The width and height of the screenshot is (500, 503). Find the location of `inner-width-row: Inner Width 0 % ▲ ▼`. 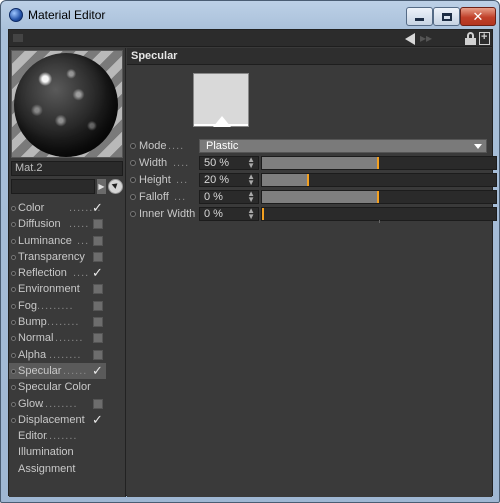

inner-width-row: Inner Width 0 % ▲ ▼ is located at coordinates (312, 214).